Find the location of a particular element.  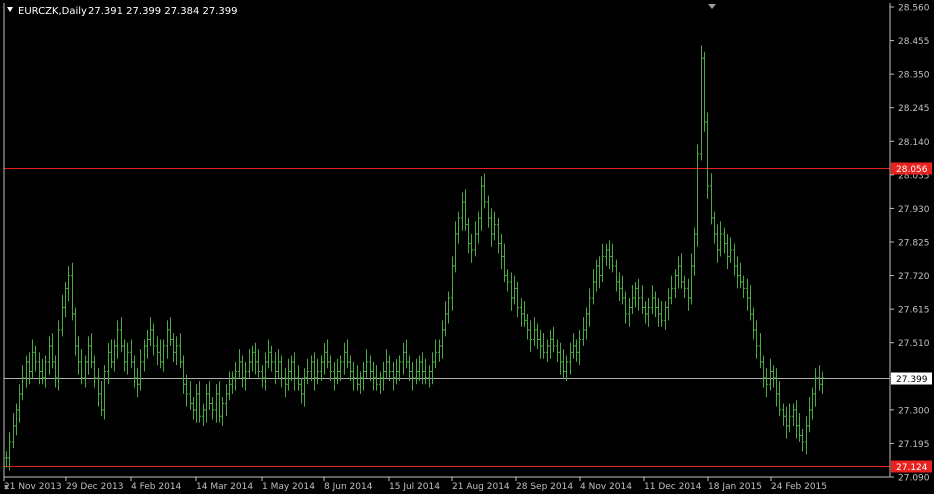

x-tick-label: 24 Feb 2015 is located at coordinates (799, 487).